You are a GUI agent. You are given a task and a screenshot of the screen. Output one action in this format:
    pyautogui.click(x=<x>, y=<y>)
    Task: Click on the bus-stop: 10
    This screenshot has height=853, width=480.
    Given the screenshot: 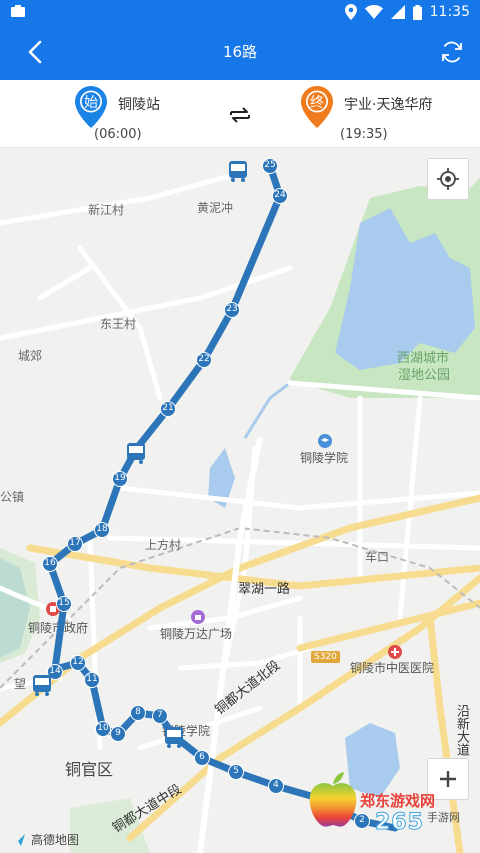 What is the action you would take?
    pyautogui.click(x=103, y=729)
    